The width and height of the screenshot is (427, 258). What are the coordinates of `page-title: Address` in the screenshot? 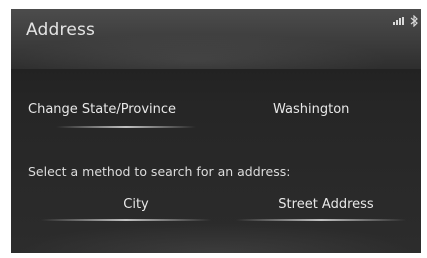 It's located at (61, 30).